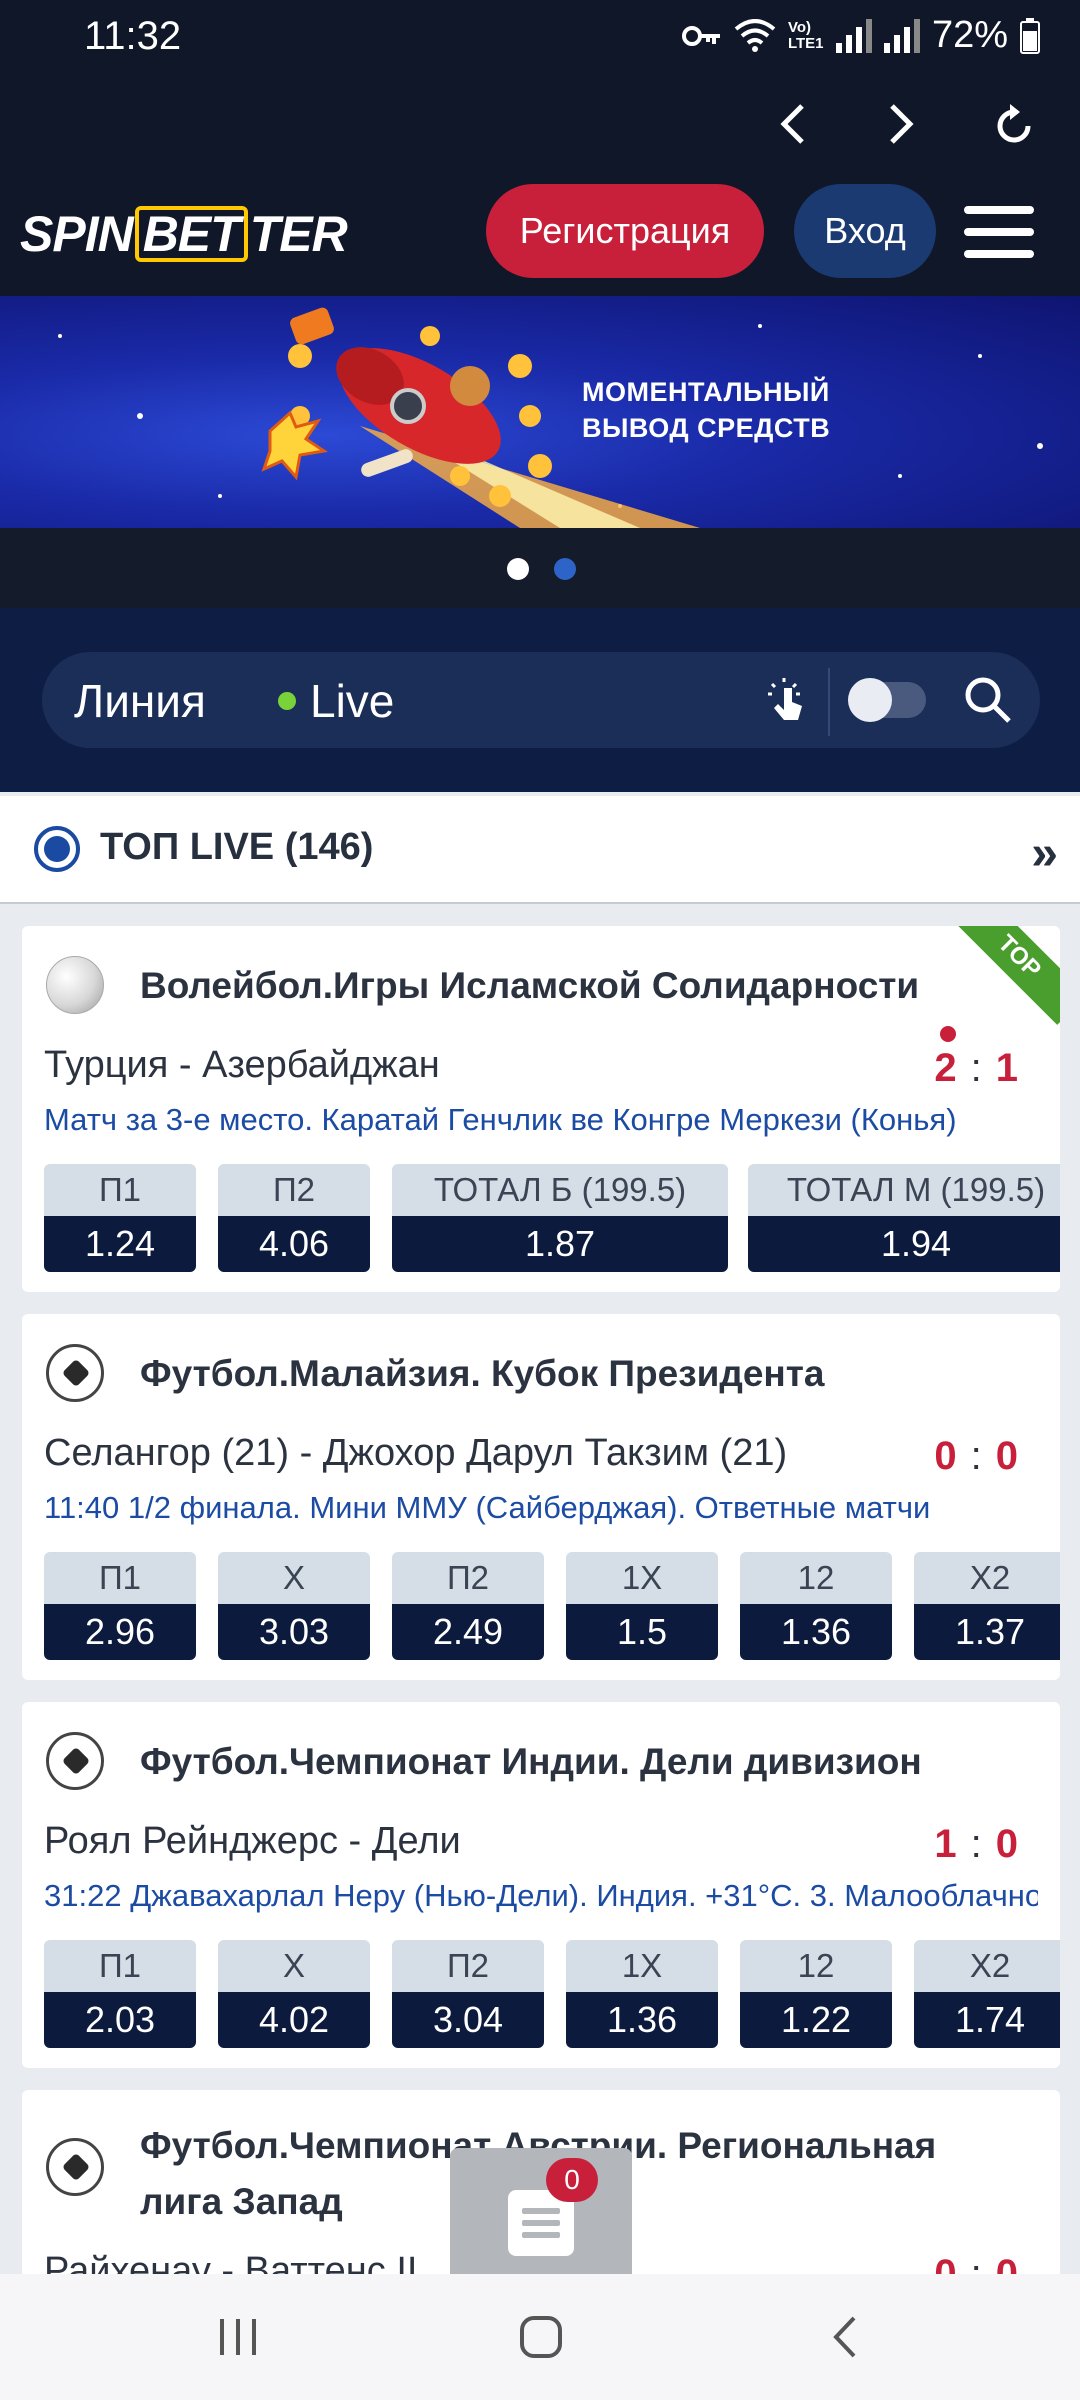  I want to click on teams: Роял Рейнджерс - Дели, so click(252, 1841).